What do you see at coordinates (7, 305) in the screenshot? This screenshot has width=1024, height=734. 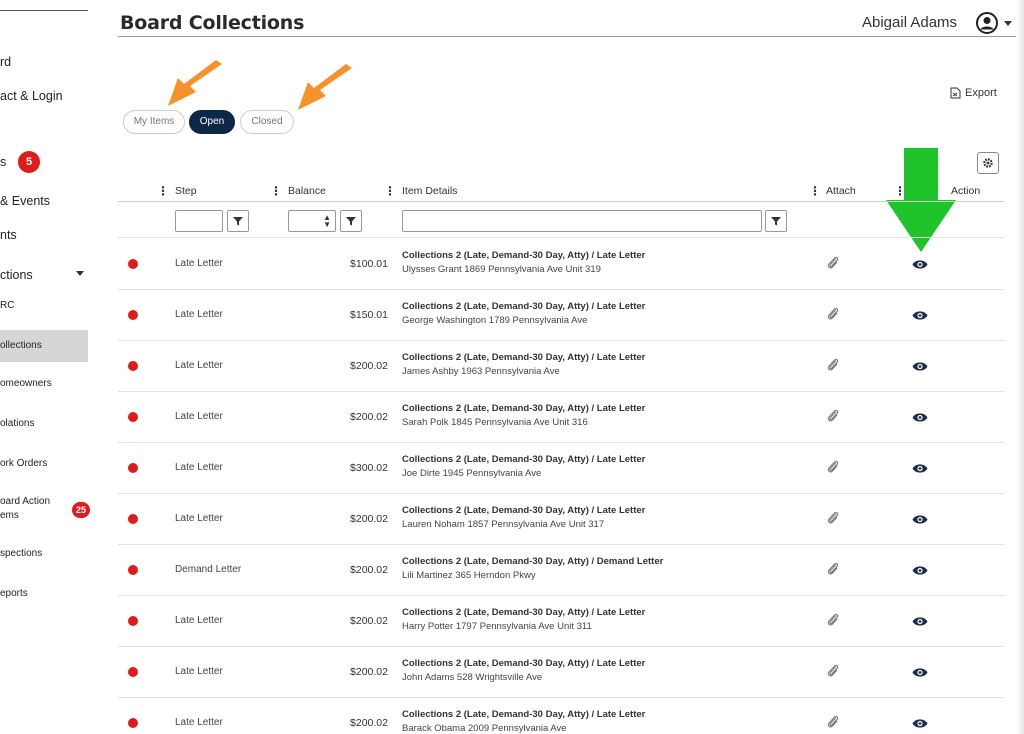 I see `sidebar-item-arc: RC` at bounding box center [7, 305].